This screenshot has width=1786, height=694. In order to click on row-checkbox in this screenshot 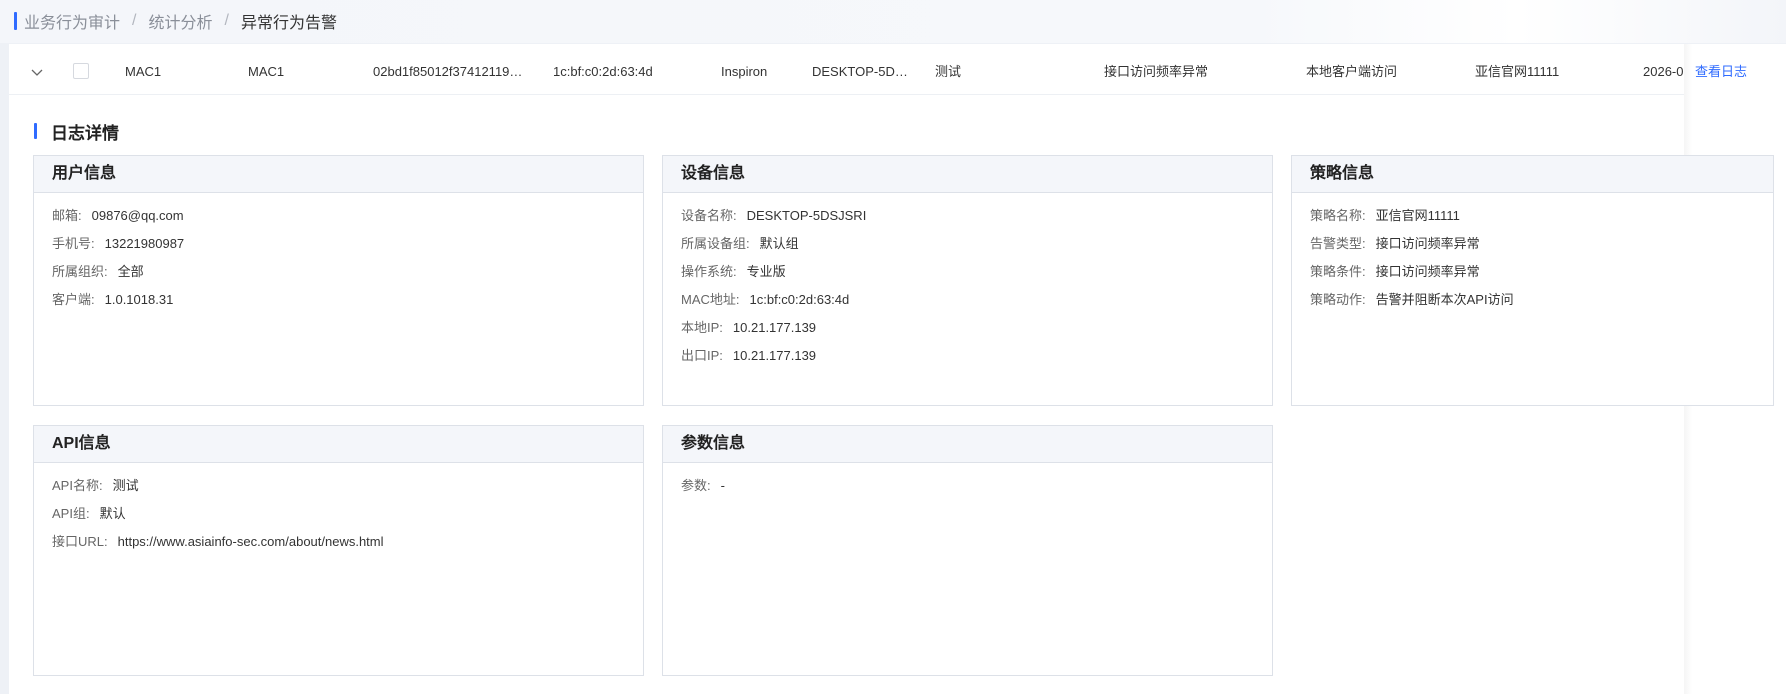, I will do `click(81, 71)`.